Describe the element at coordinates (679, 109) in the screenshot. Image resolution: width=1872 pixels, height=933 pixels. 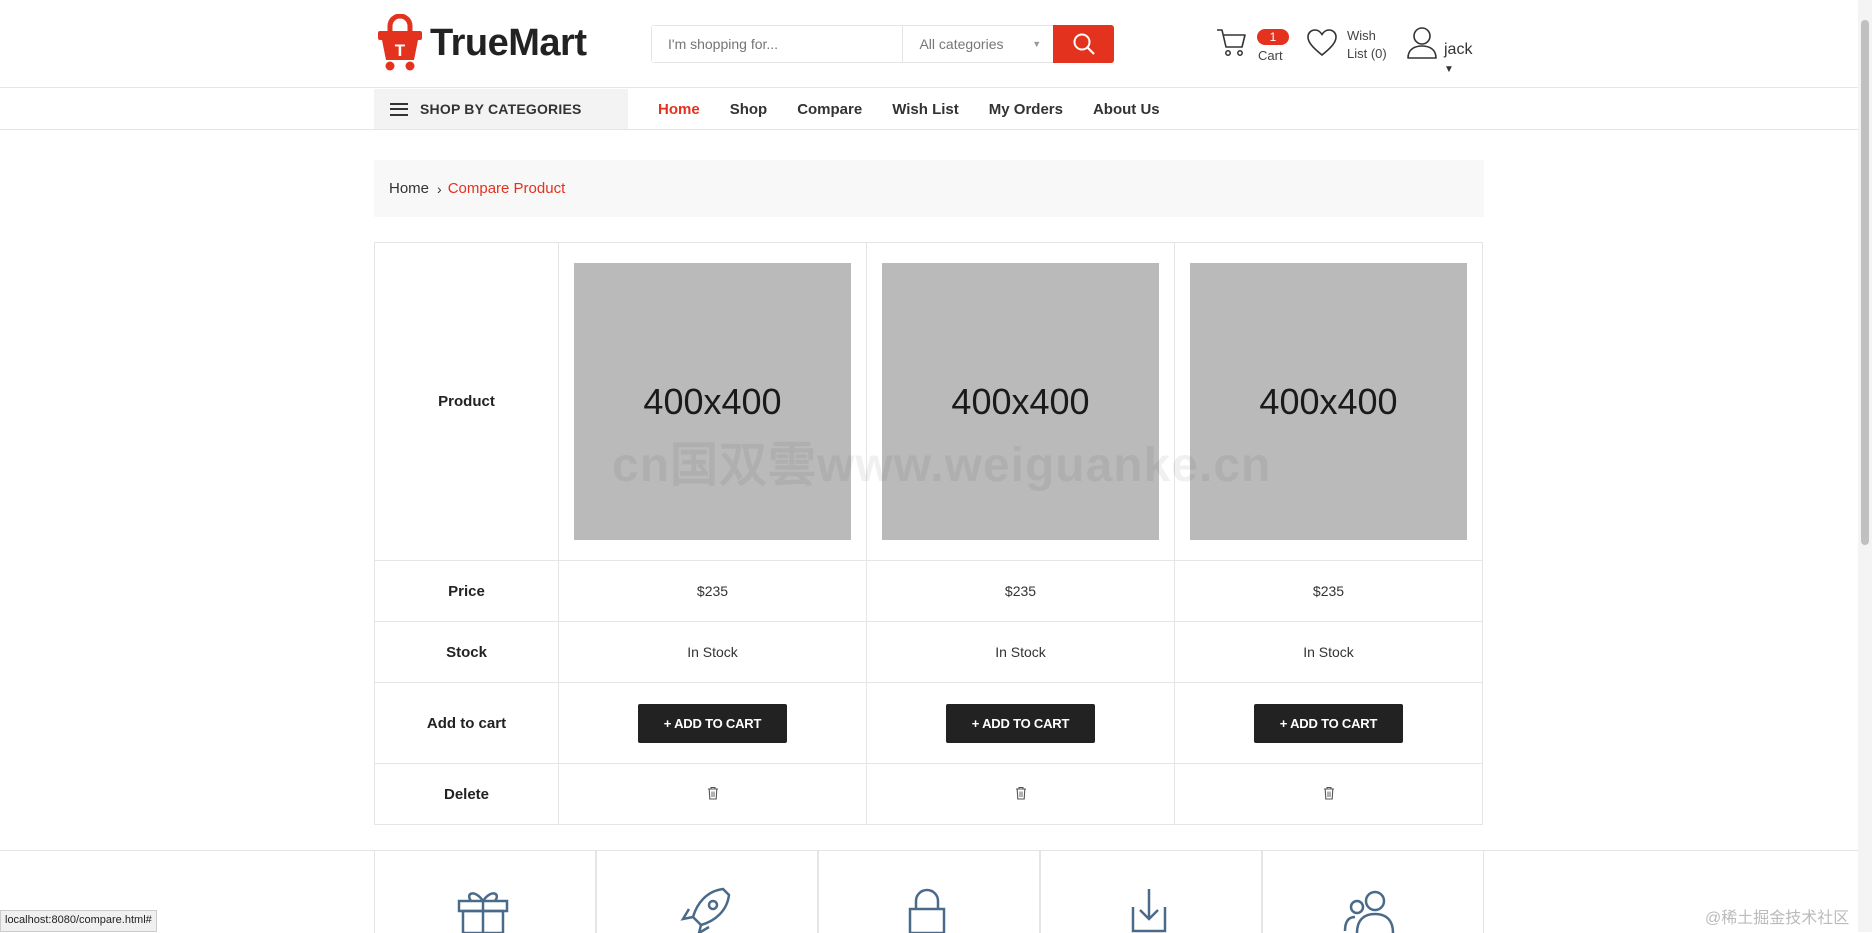
I see `nav-item-home: Home` at that location.